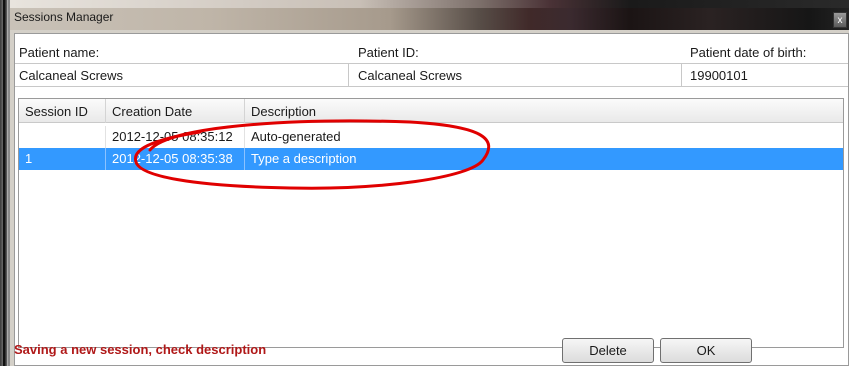 This screenshot has width=849, height=366. Describe the element at coordinates (175, 159) in the screenshot. I see `cell-creation-date: 2012-12-05 08:35:38` at that location.